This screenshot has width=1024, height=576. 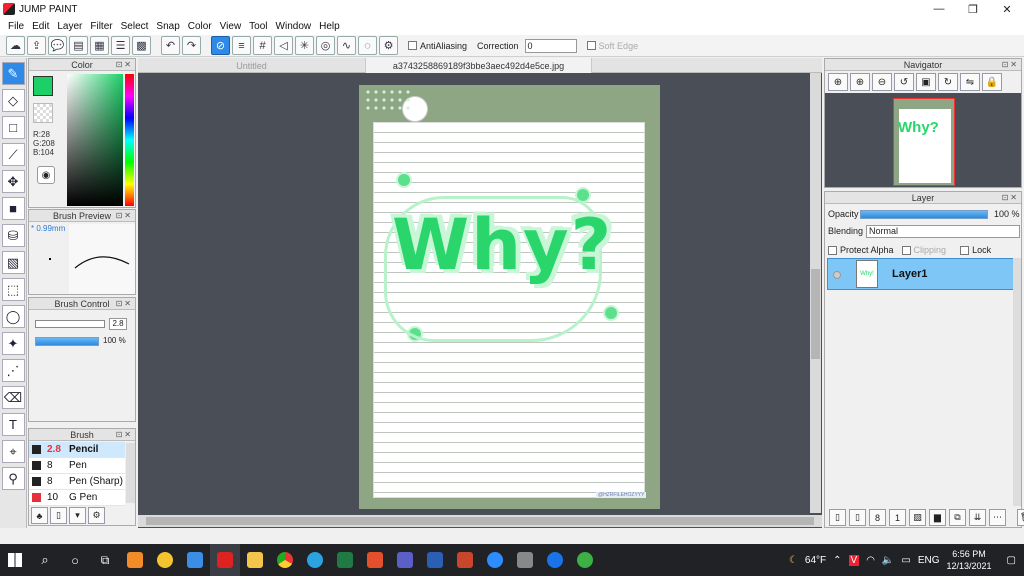 What do you see at coordinates (69, 26) in the screenshot?
I see `menu-layer: Layer` at bounding box center [69, 26].